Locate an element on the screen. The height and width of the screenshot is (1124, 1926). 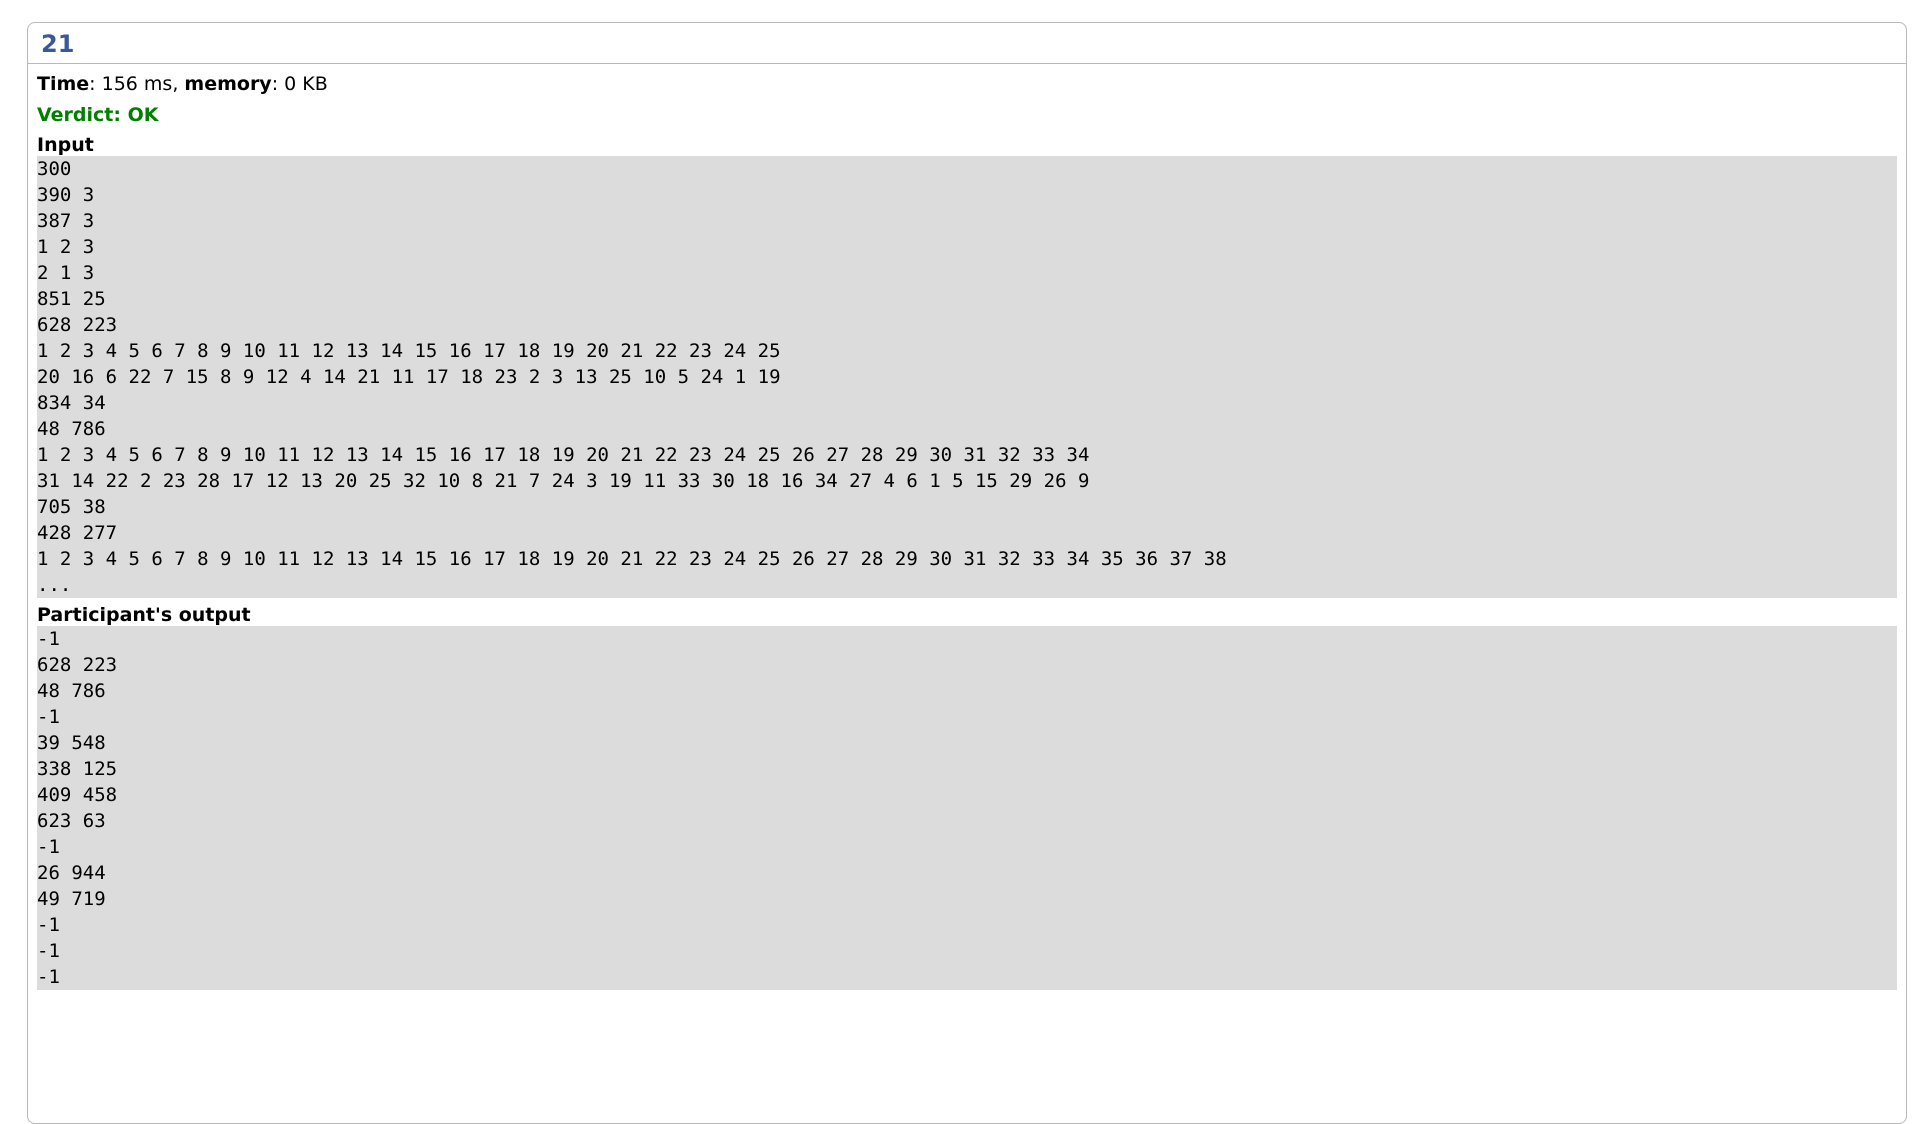
test-header: 21 is located at coordinates (967, 43).